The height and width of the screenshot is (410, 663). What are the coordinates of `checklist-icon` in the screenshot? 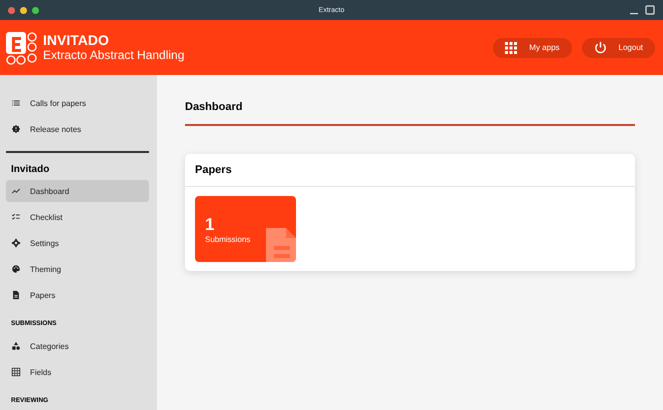 It's located at (16, 217).